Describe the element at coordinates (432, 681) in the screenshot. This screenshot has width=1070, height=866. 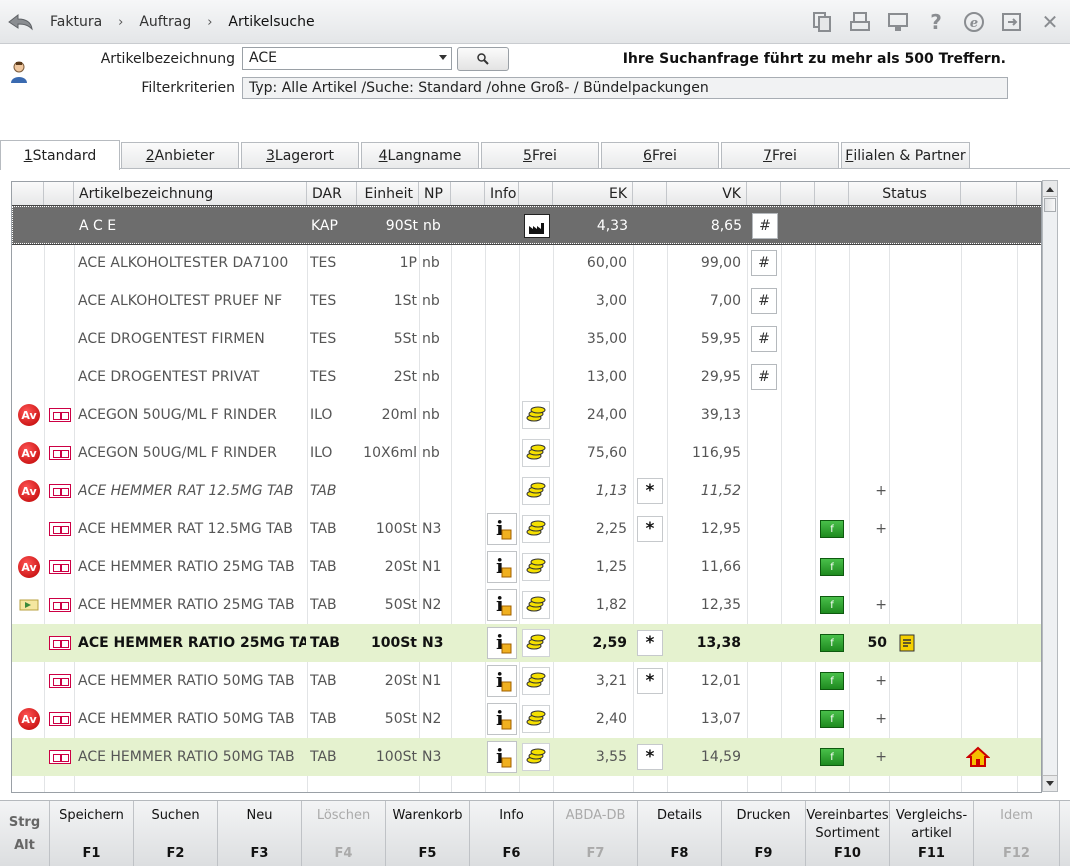
I see `row-np: N1` at that location.